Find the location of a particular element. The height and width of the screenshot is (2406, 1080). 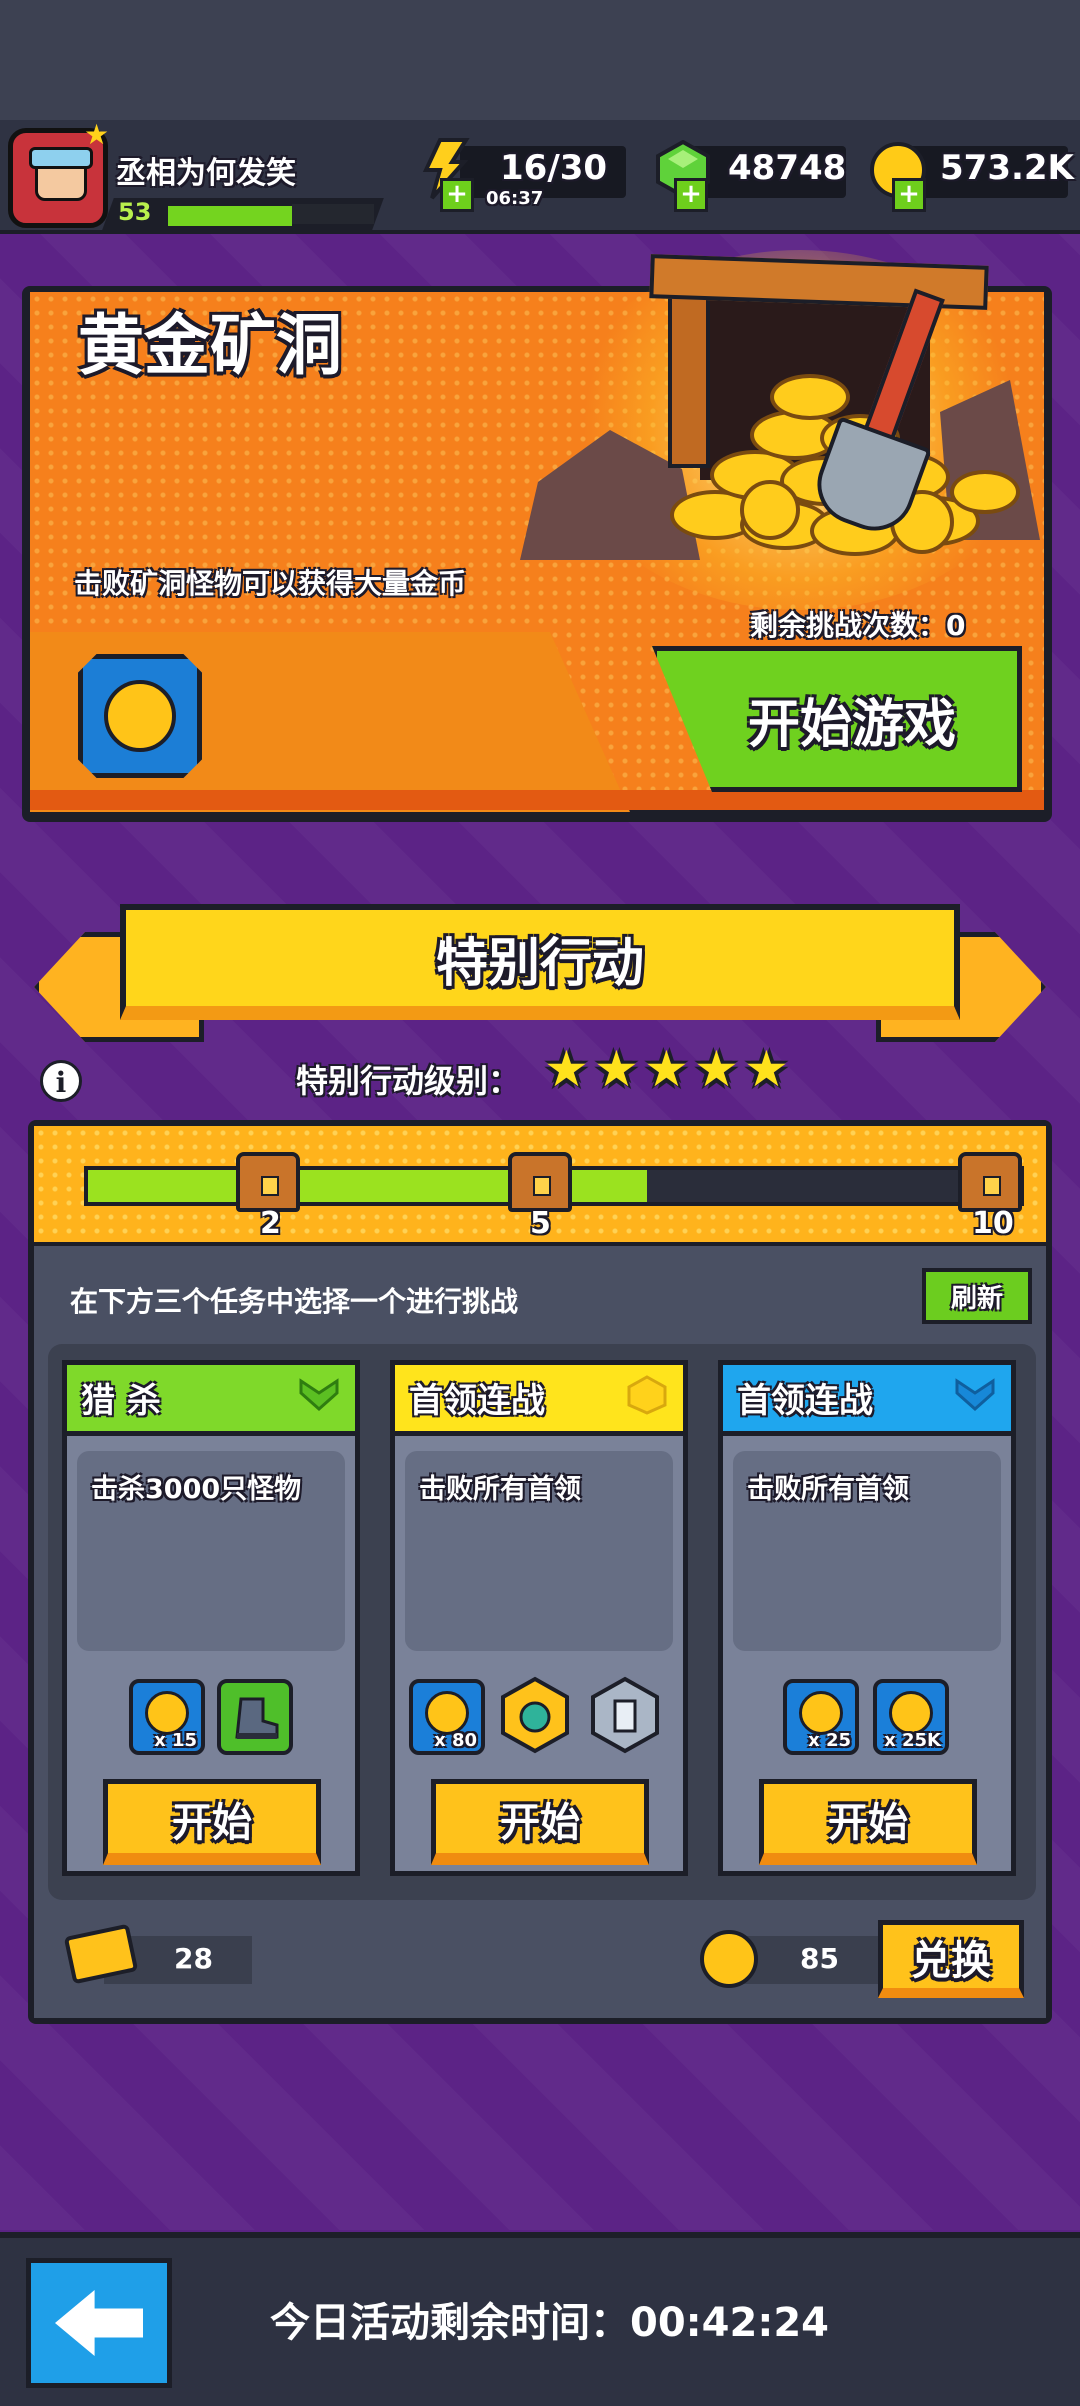

token-count: 85 is located at coordinates (819, 1958).